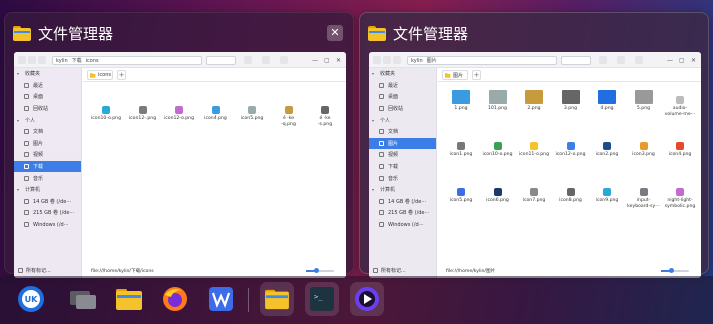 This screenshot has width=713, height=324. What do you see at coordinates (402, 120) in the screenshot?
I see `sidebar-group: ▾ 个人` at bounding box center [402, 120].